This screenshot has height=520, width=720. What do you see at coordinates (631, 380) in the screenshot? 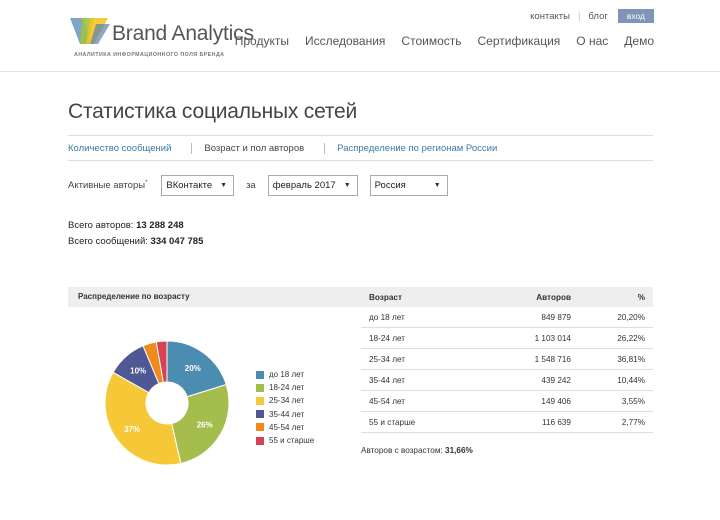
I see `percent-cell: 10,44%` at bounding box center [631, 380].